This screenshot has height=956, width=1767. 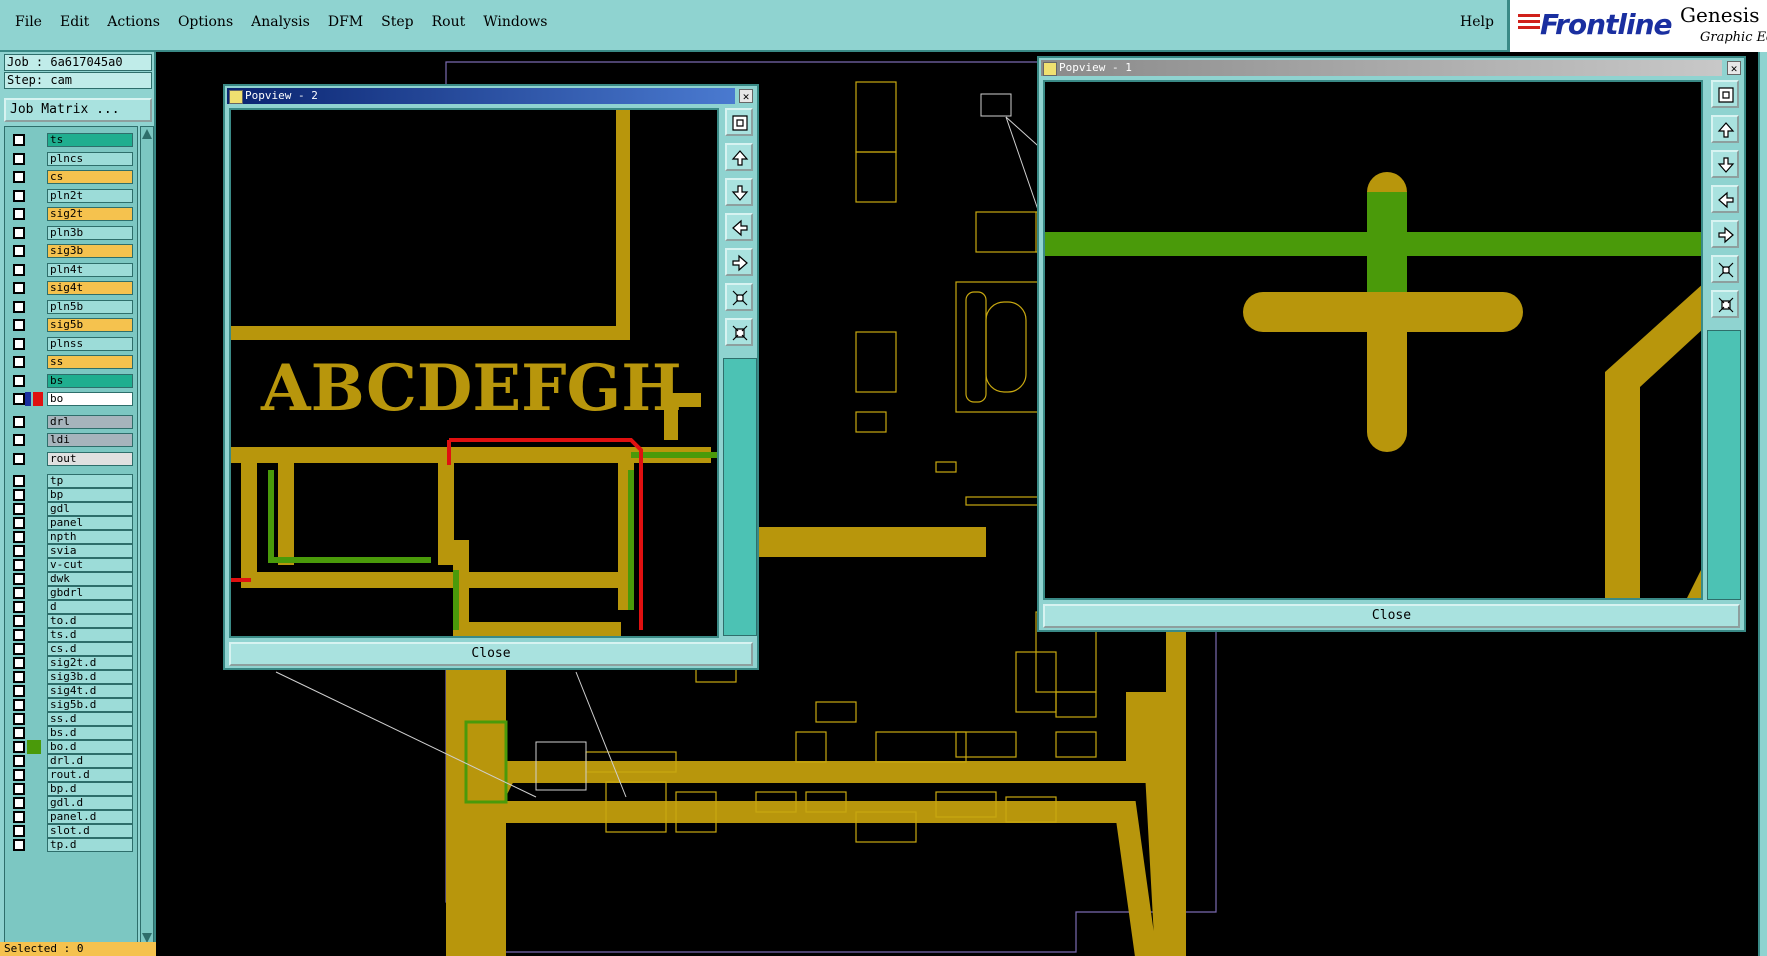 I want to click on layer-name: plnss, so click(x=90, y=343).